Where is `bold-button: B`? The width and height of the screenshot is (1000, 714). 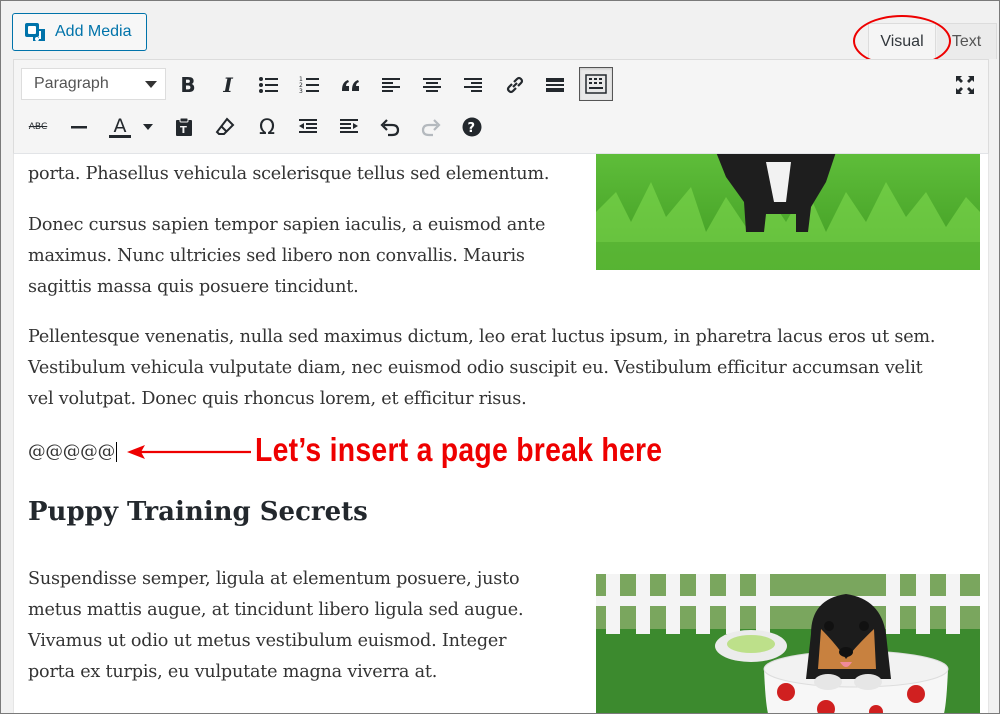
bold-button: B is located at coordinates (188, 85).